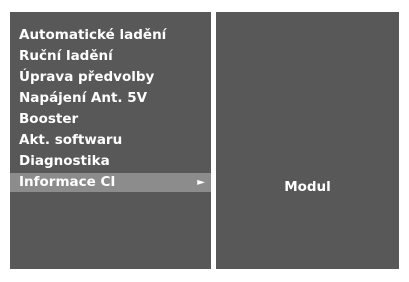 The height and width of the screenshot is (282, 409). What do you see at coordinates (64, 161) in the screenshot?
I see `menu-item-label: Diagnostika` at bounding box center [64, 161].